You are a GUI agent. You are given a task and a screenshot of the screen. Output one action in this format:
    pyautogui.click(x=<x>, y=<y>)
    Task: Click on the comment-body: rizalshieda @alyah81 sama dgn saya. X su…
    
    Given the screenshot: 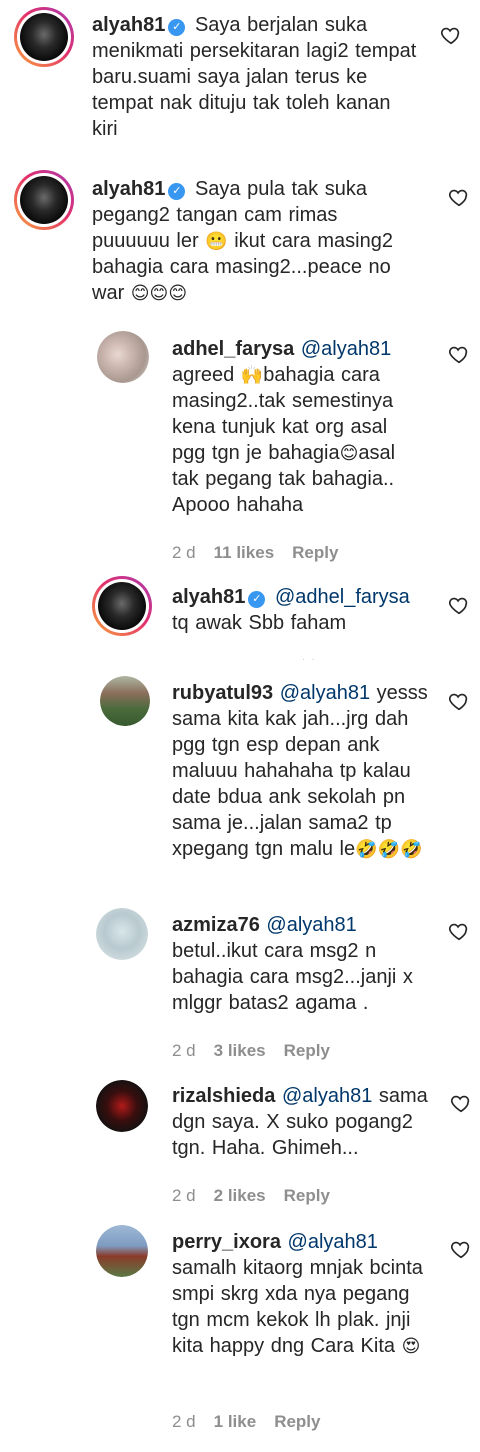 What is the action you would take?
    pyautogui.click(x=303, y=1122)
    